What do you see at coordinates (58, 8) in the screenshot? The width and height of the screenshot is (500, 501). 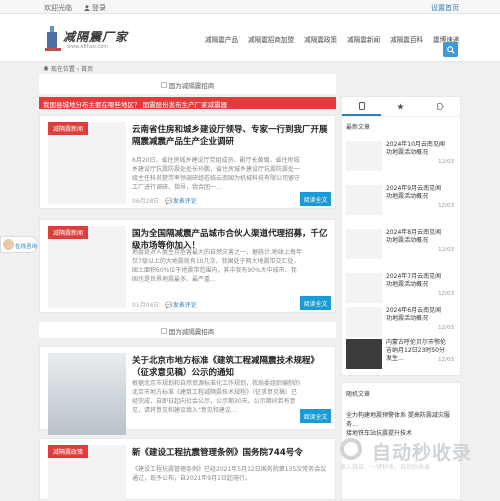 I see `welcome-text: 欢迎光临` at bounding box center [58, 8].